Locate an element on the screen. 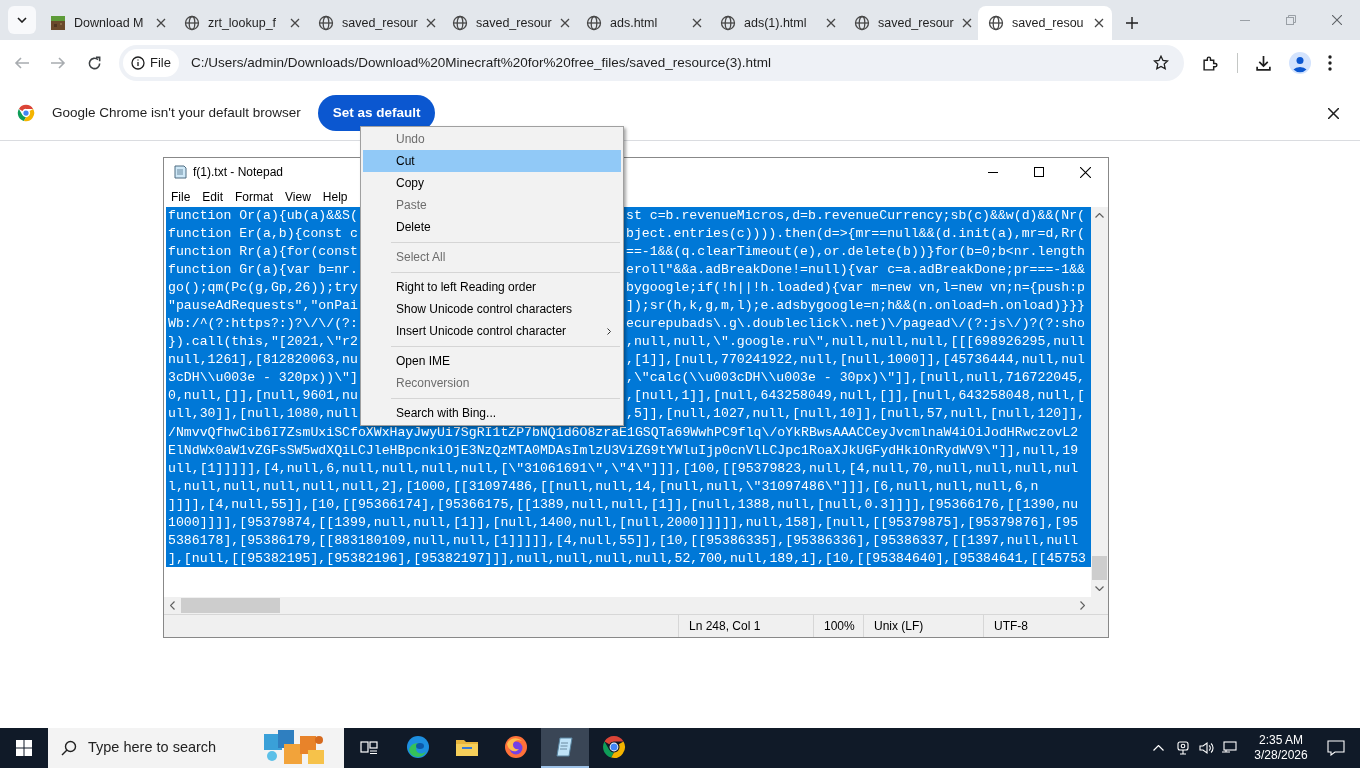 This screenshot has height=768, width=1360. chevron-up-icon is located at coordinates (1158, 748).